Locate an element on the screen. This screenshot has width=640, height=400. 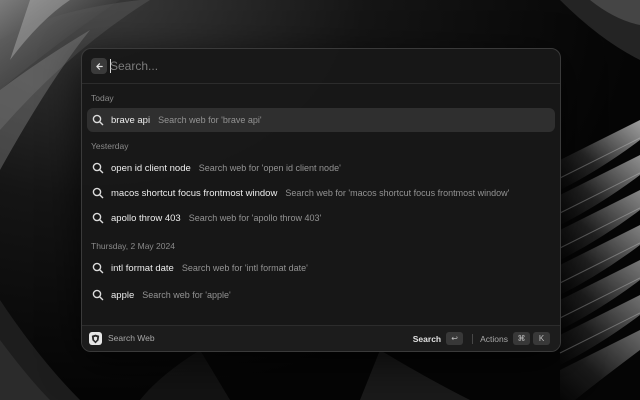
enter-key-hint: ↩ is located at coordinates (455, 338).